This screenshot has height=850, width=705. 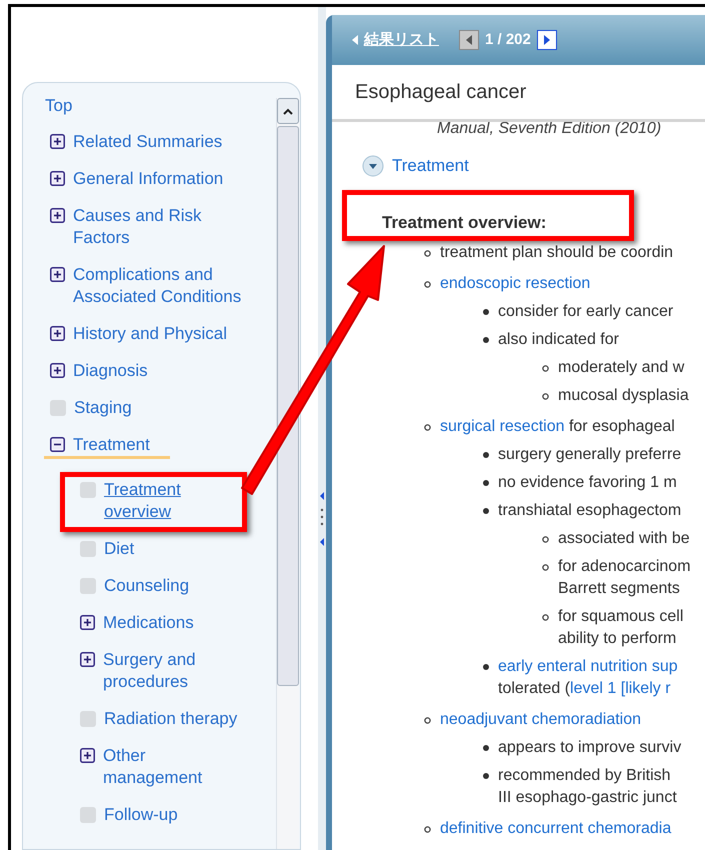 I want to click on outline-text: also indicated for, so click(x=558, y=340).